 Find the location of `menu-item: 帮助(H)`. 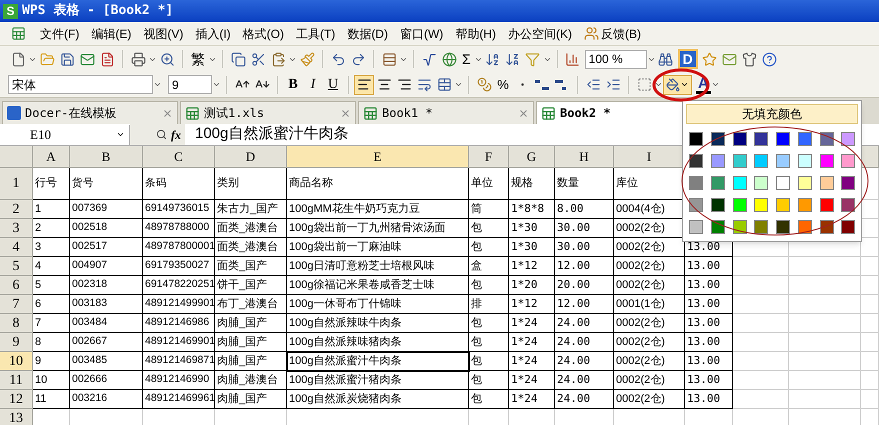

menu-item: 帮助(H) is located at coordinates (475, 33).